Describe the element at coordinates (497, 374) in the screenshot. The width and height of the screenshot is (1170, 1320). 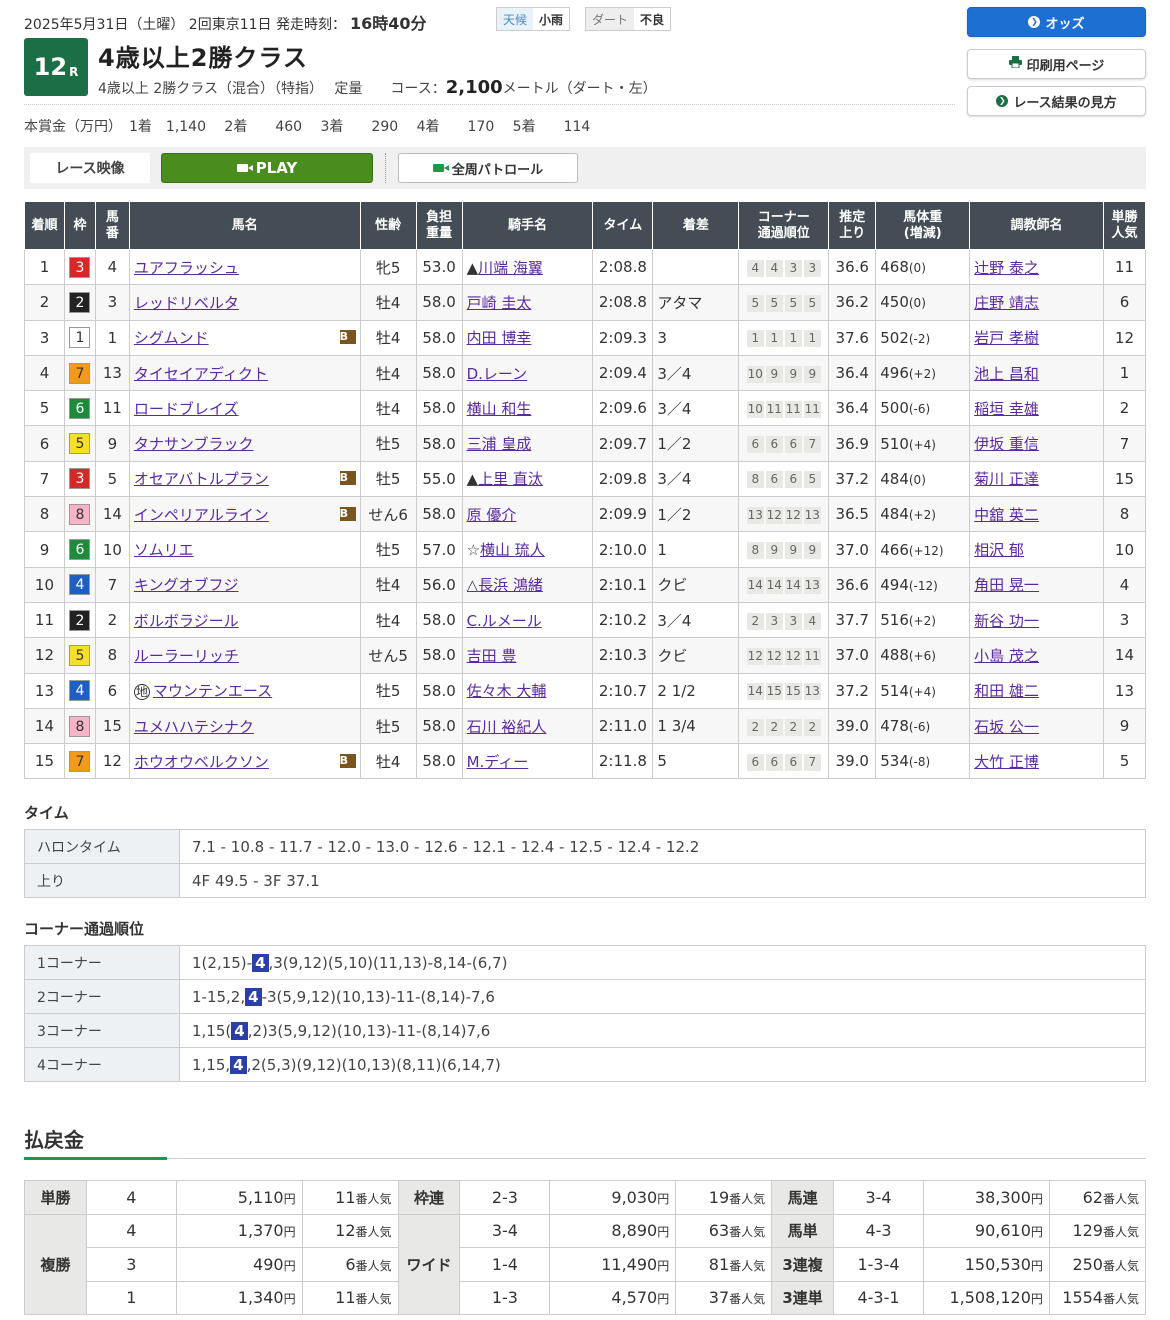
I see `jockey-link: D.レーン` at that location.